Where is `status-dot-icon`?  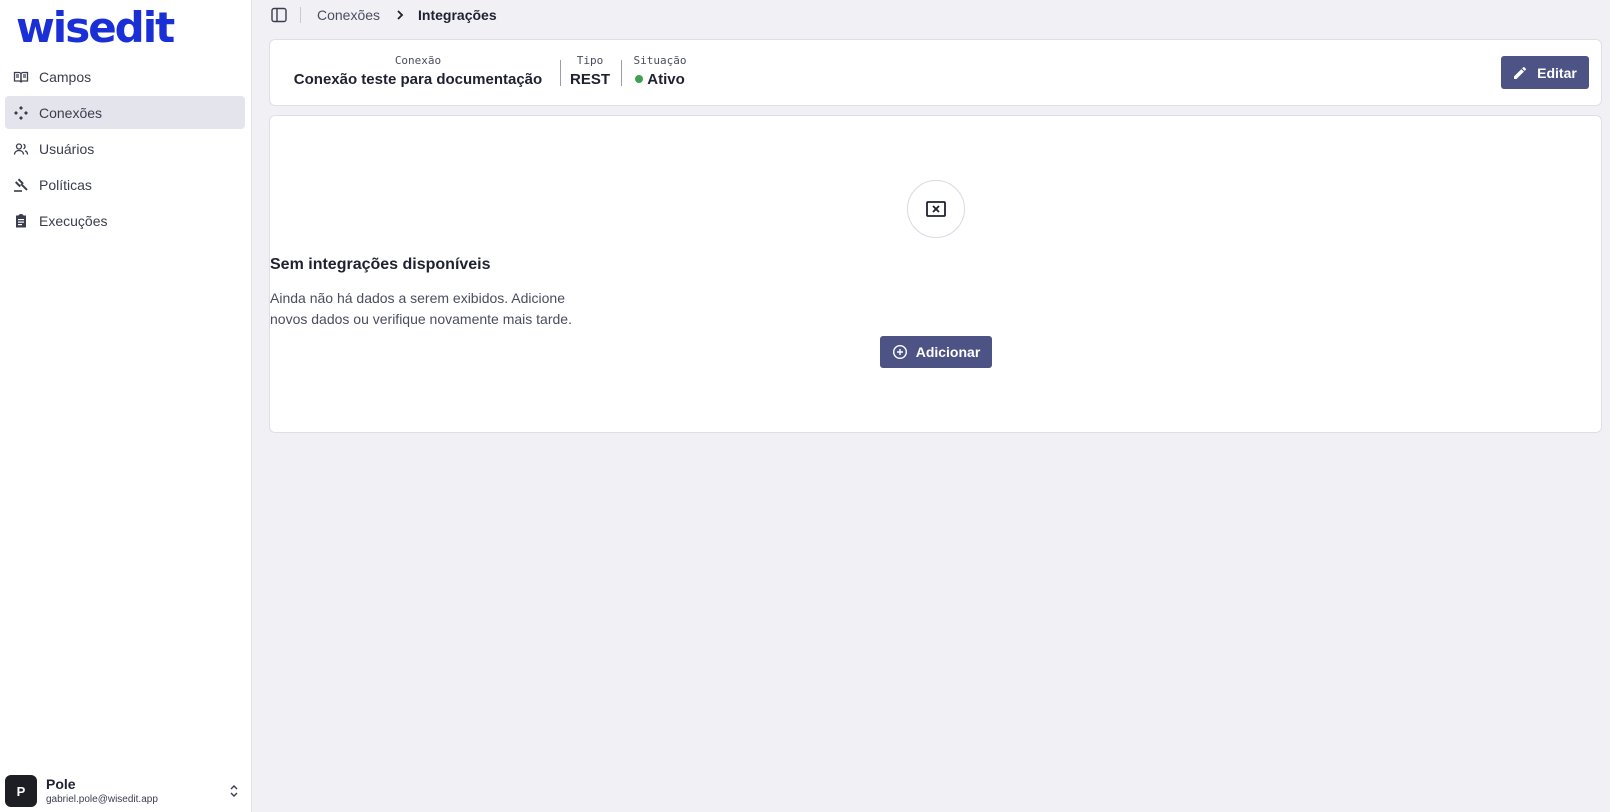
status-dot-icon is located at coordinates (639, 79).